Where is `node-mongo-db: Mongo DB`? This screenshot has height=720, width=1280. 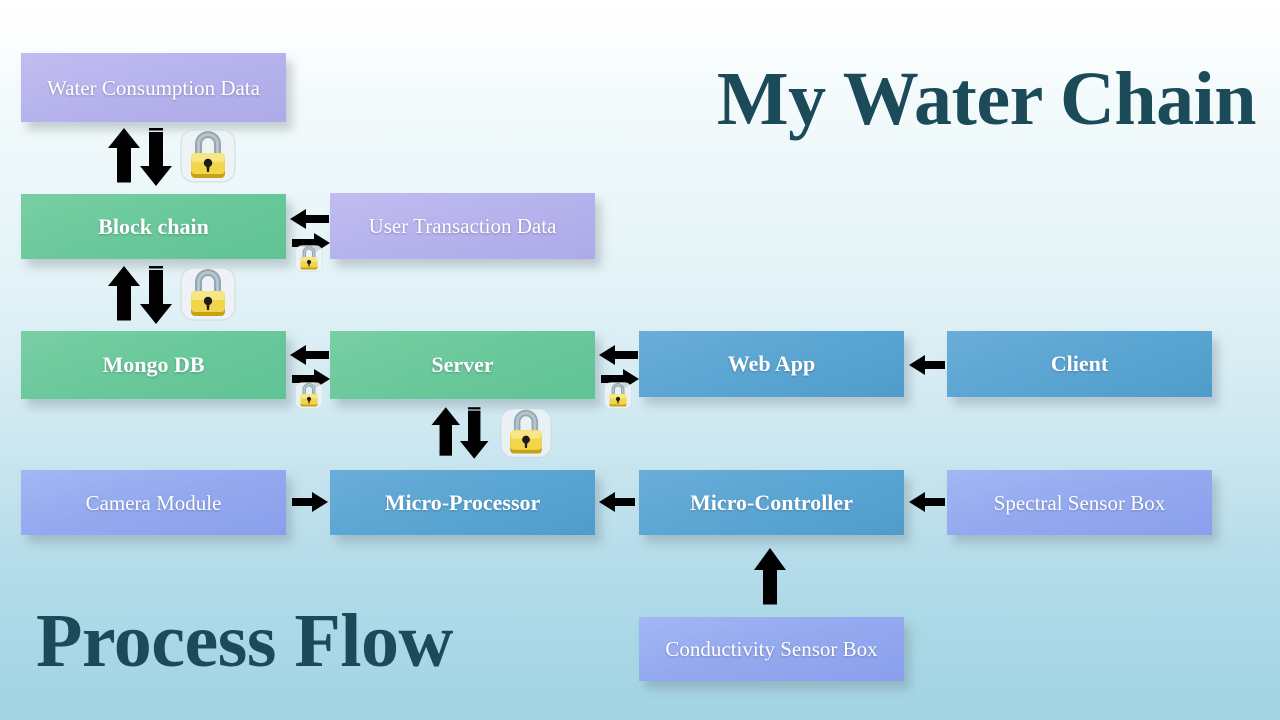 node-mongo-db: Mongo DB is located at coordinates (153, 365).